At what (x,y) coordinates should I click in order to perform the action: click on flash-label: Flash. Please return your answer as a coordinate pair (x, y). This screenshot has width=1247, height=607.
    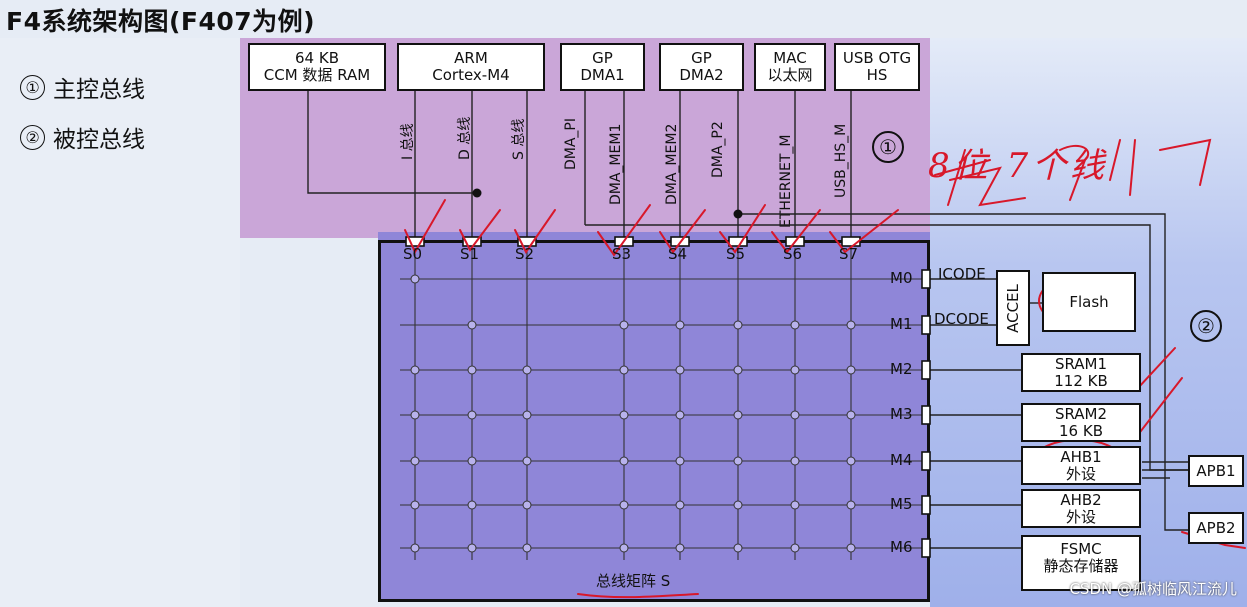
    Looking at the image, I should click on (1089, 301).